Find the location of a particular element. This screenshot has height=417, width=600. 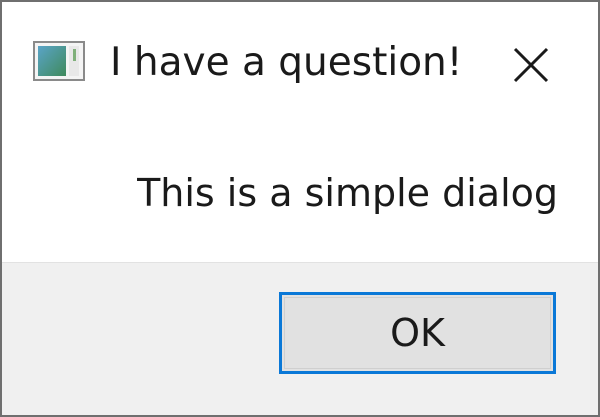

close-button is located at coordinates (531, 65).